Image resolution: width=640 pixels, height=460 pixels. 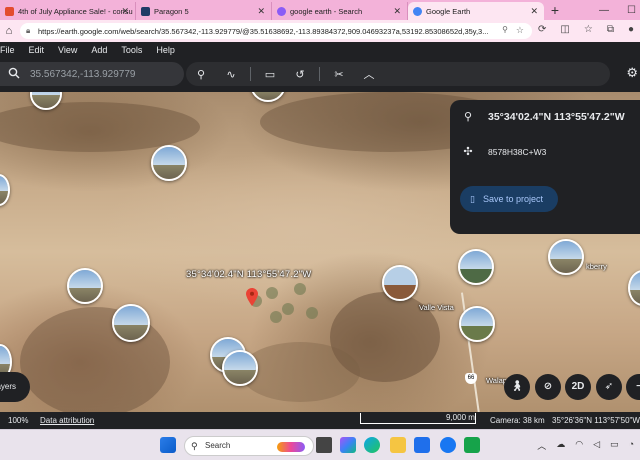 What do you see at coordinates (67, 50) in the screenshot?
I see `menu-view: View` at bounding box center [67, 50].